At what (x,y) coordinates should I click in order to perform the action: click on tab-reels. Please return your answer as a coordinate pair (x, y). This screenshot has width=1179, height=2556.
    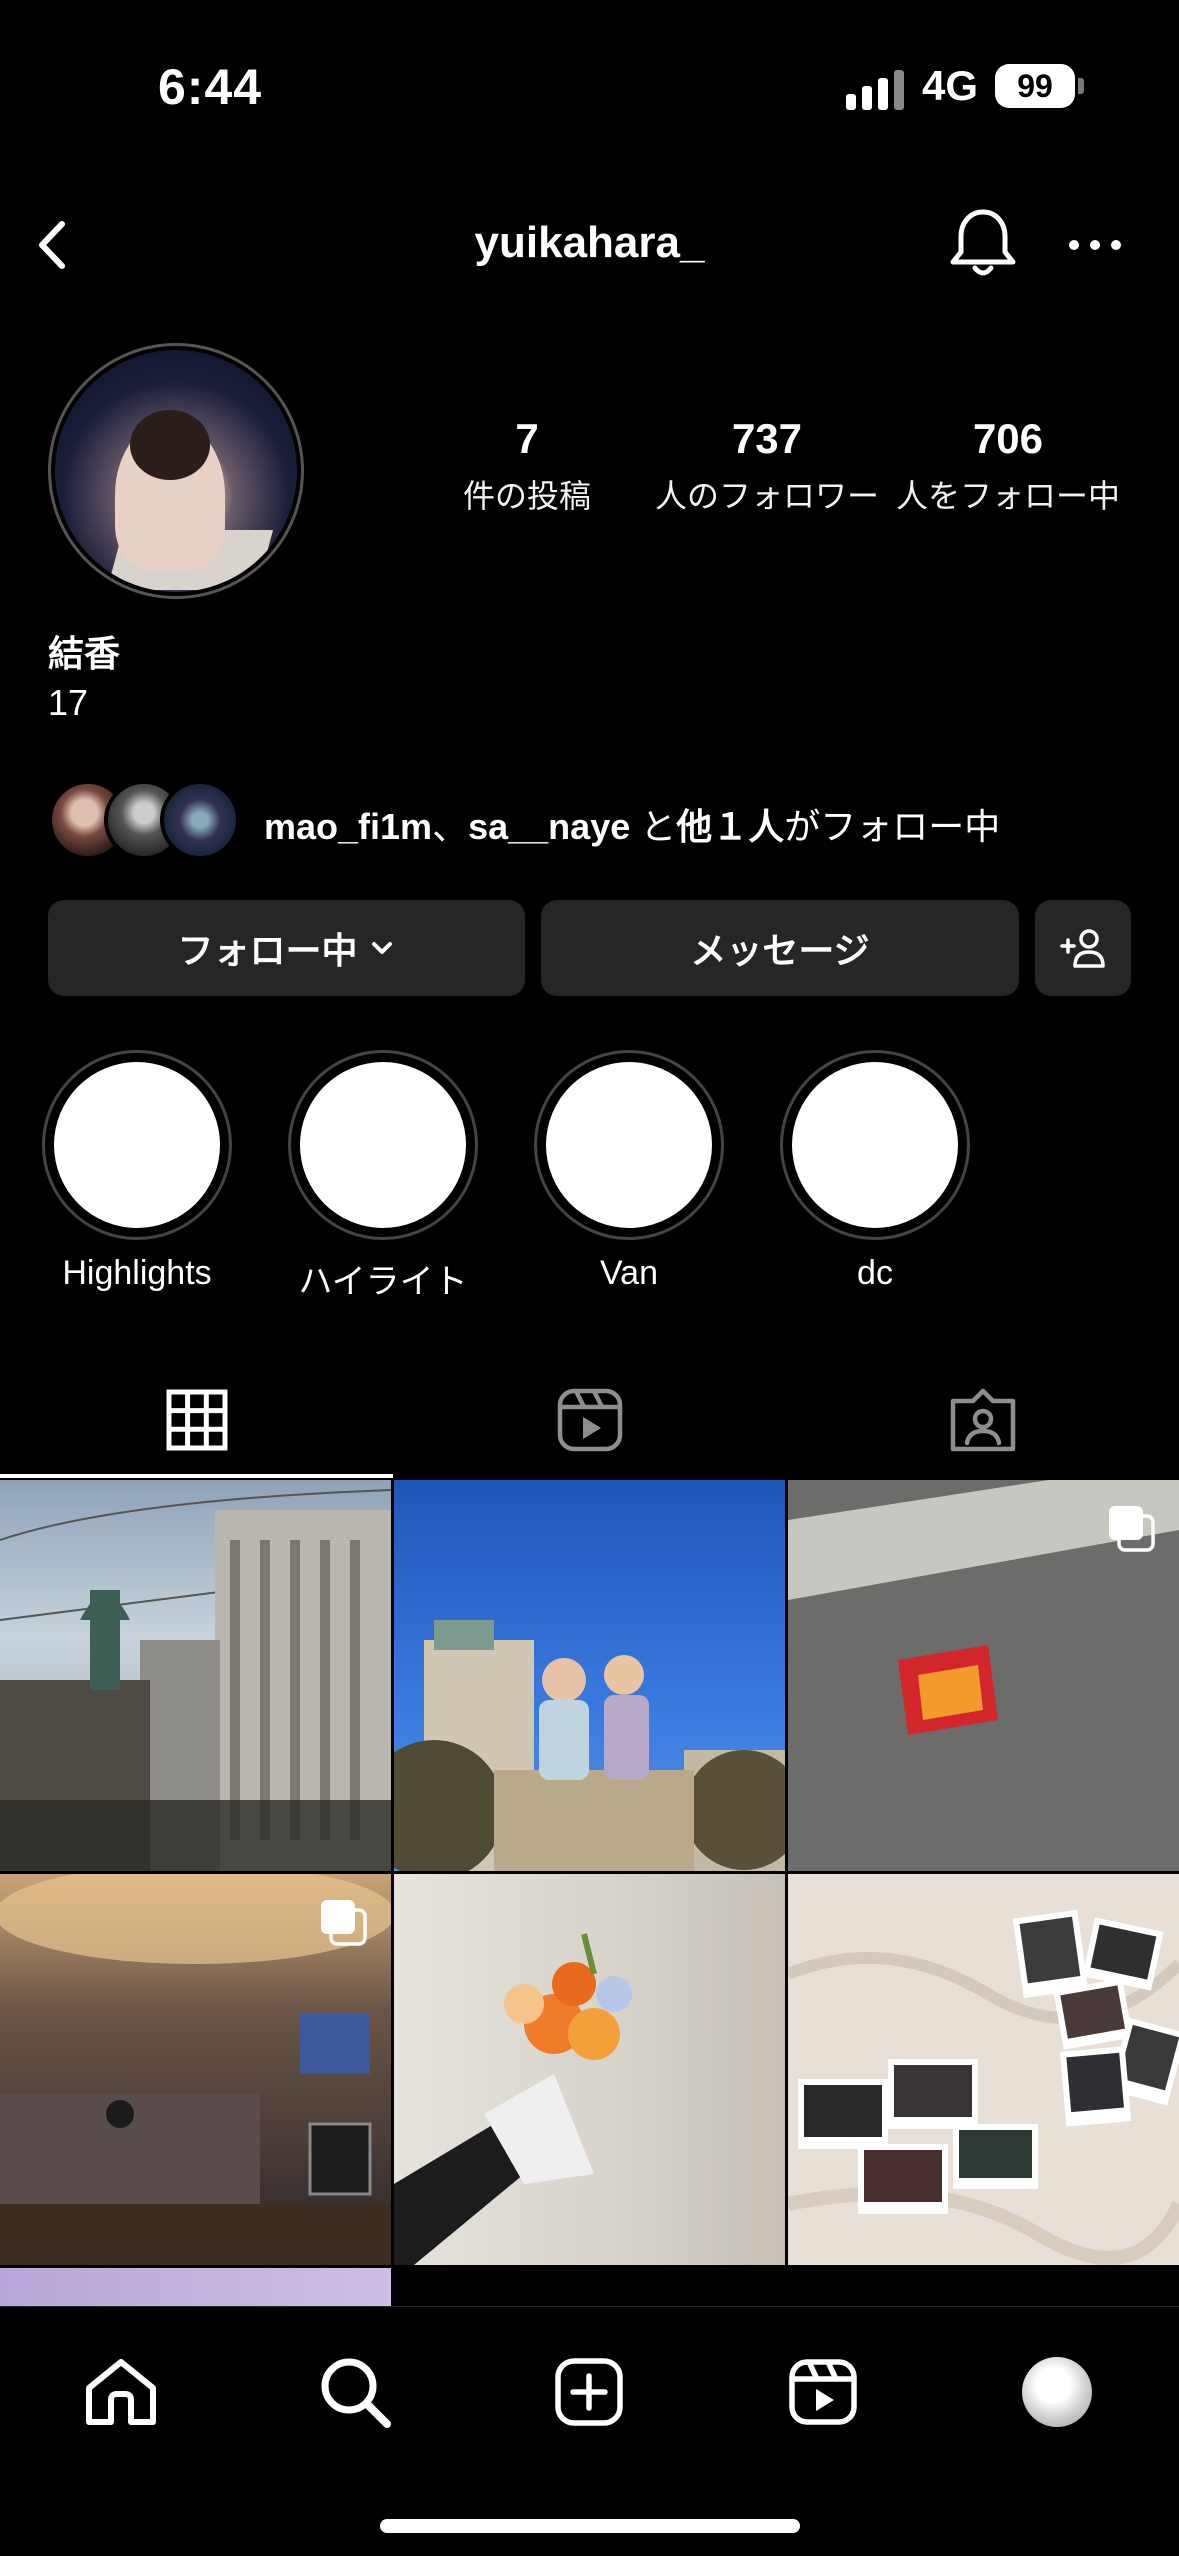
    Looking at the image, I should click on (589, 1420).